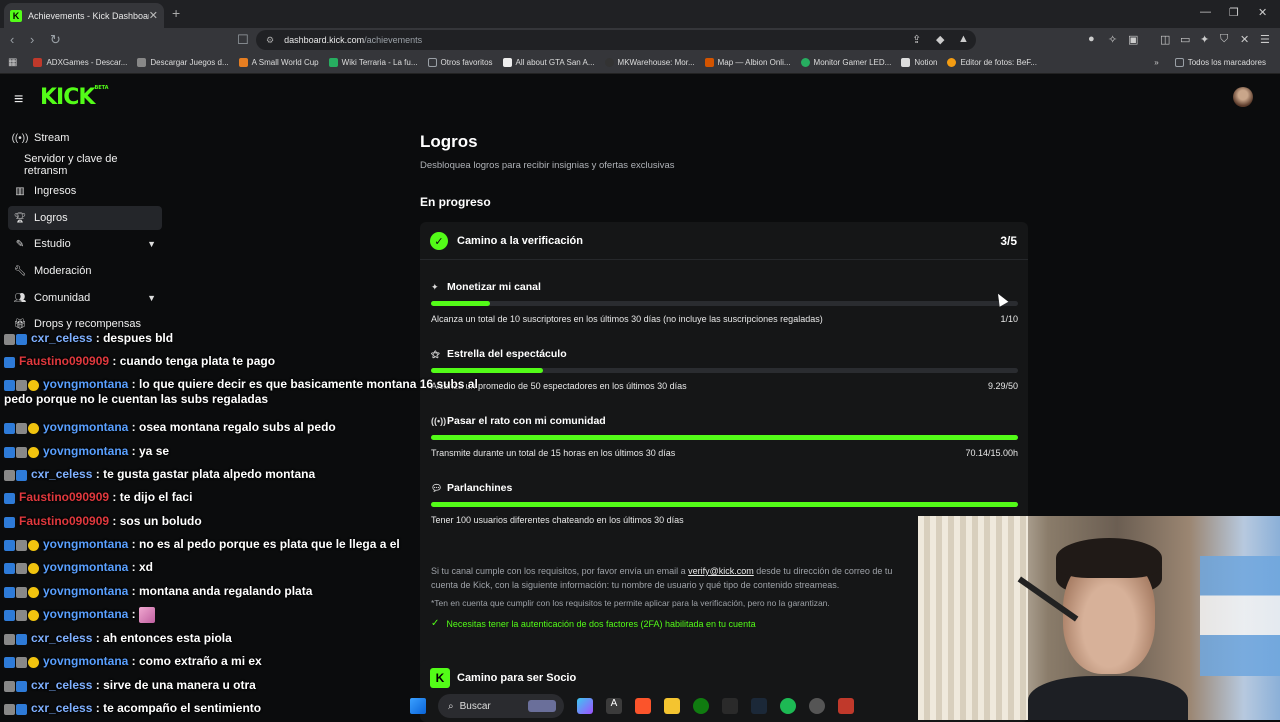 This screenshot has height=722, width=1280. I want to click on kick-logo: KICKBETA, so click(74, 97).